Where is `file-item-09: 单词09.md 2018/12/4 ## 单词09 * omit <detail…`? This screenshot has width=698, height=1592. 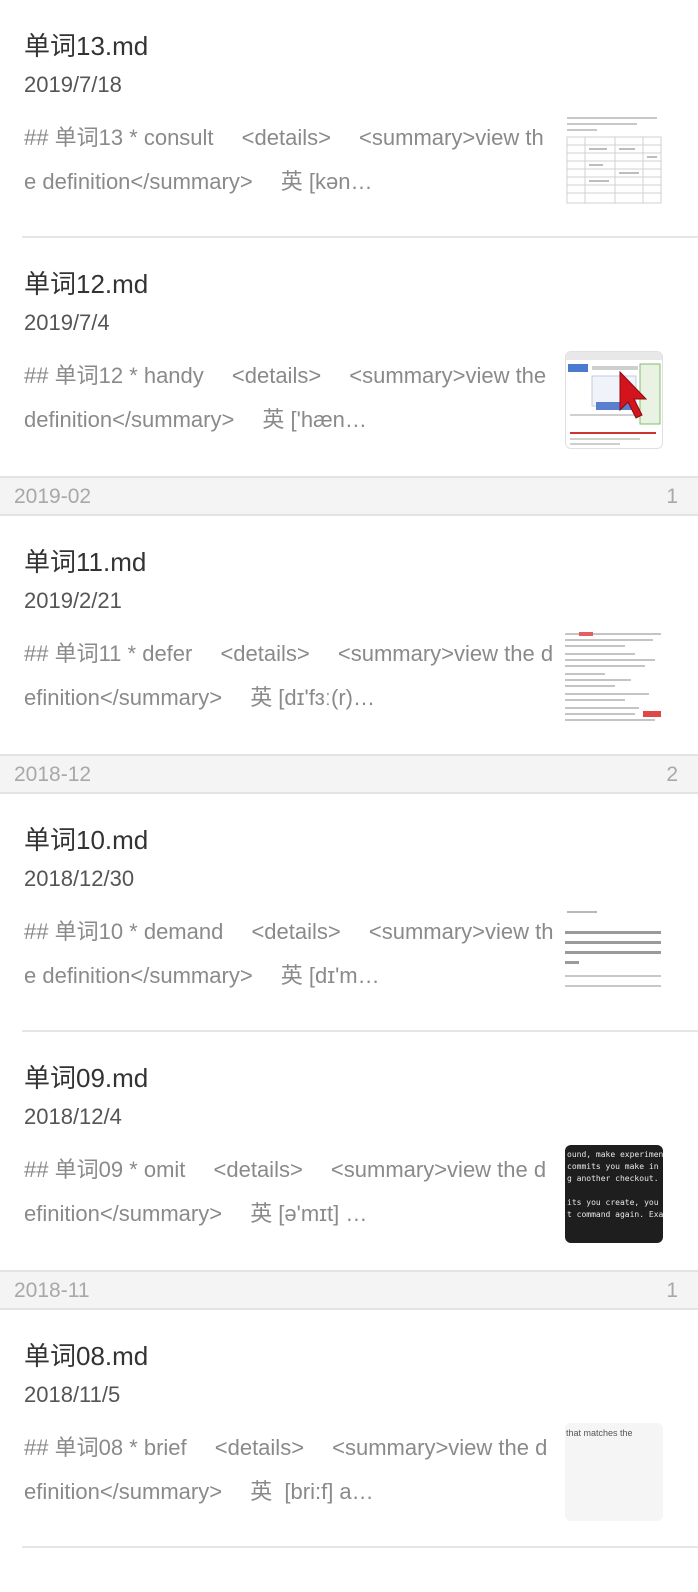 file-item-09: 单词09.md 2018/12/4 ## 单词09 * omit <detail… is located at coordinates (349, 1151).